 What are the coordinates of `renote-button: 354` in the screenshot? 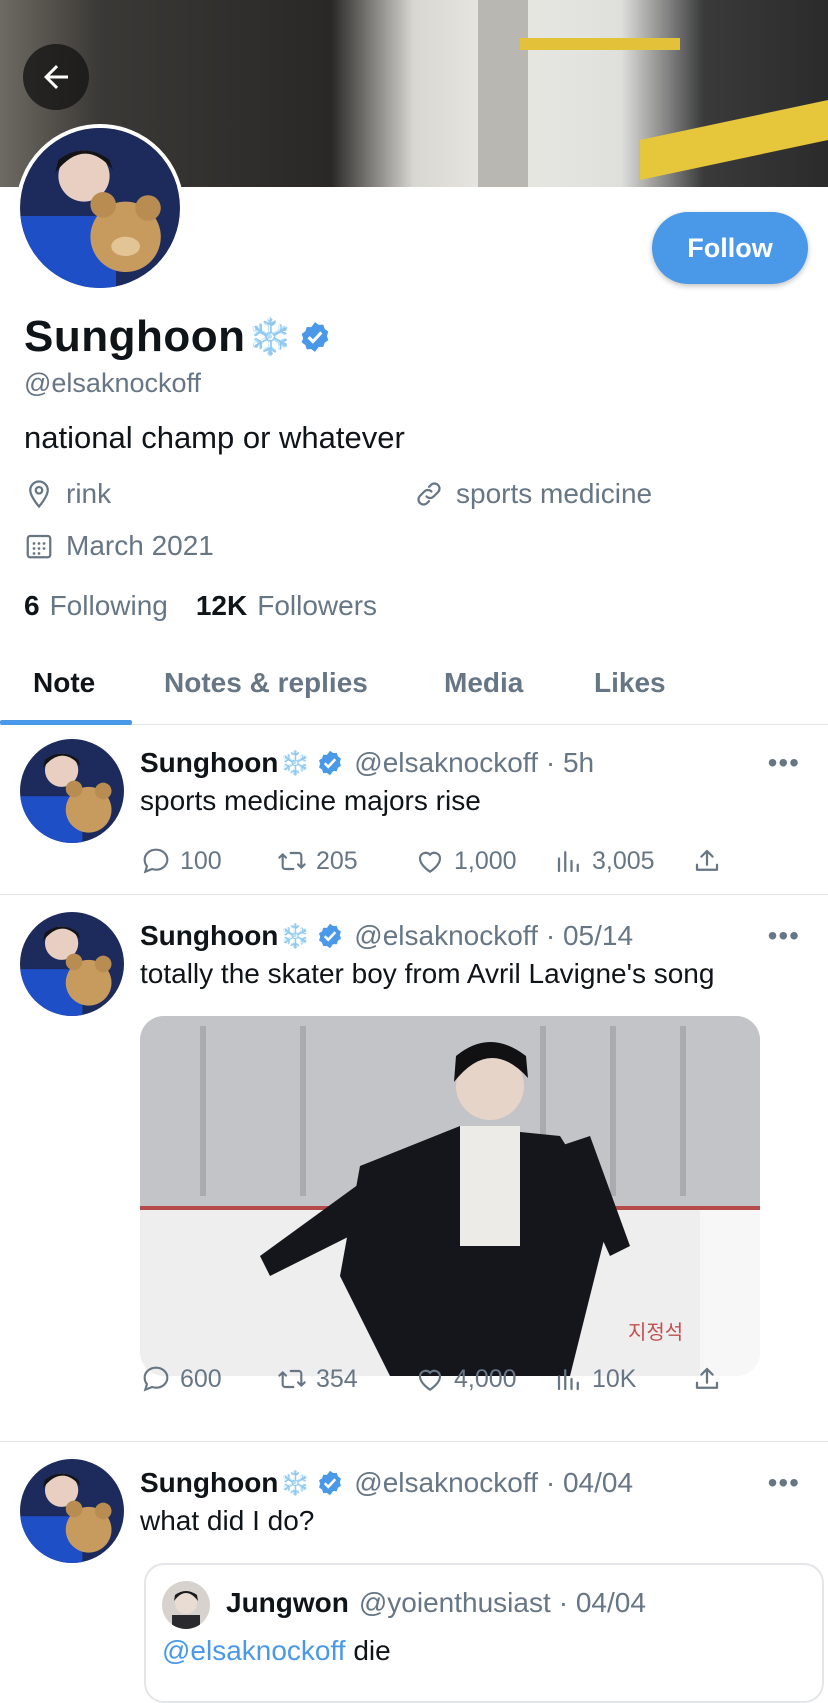 It's located at (317, 1379).